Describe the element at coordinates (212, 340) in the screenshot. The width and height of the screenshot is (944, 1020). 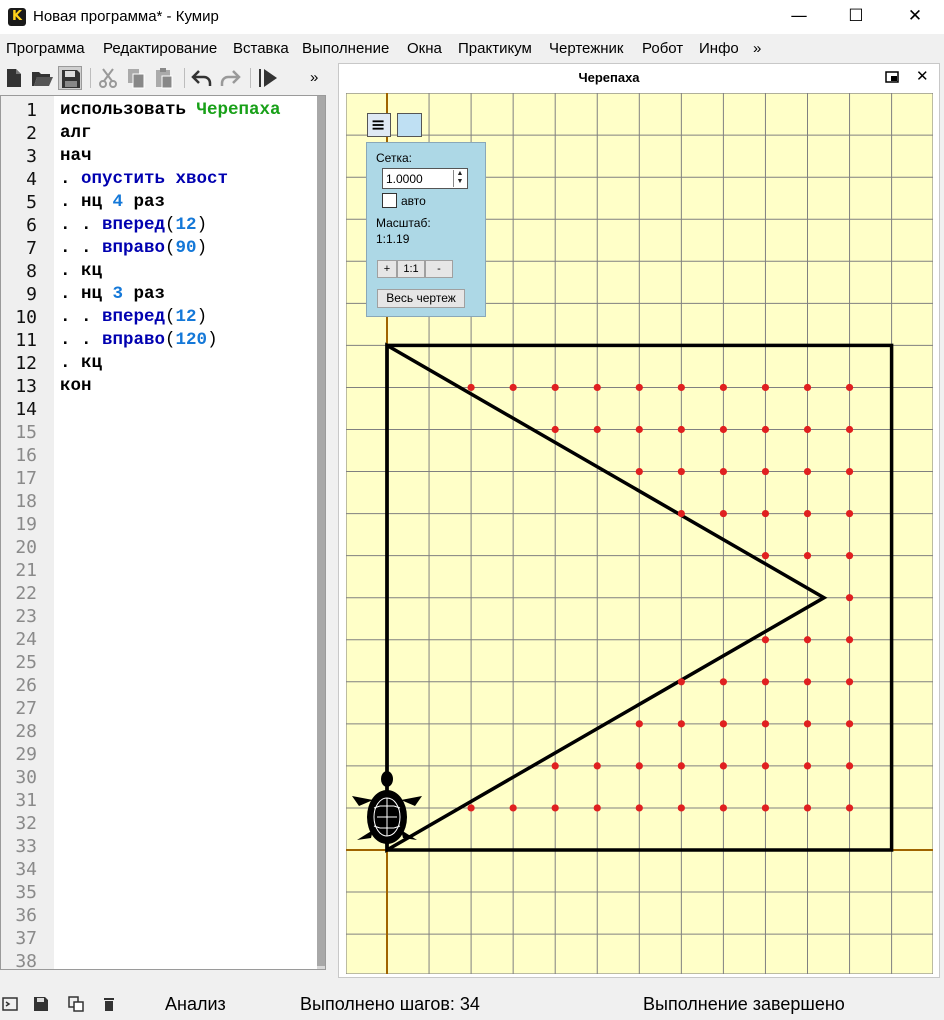
I see `code-token: )` at that location.